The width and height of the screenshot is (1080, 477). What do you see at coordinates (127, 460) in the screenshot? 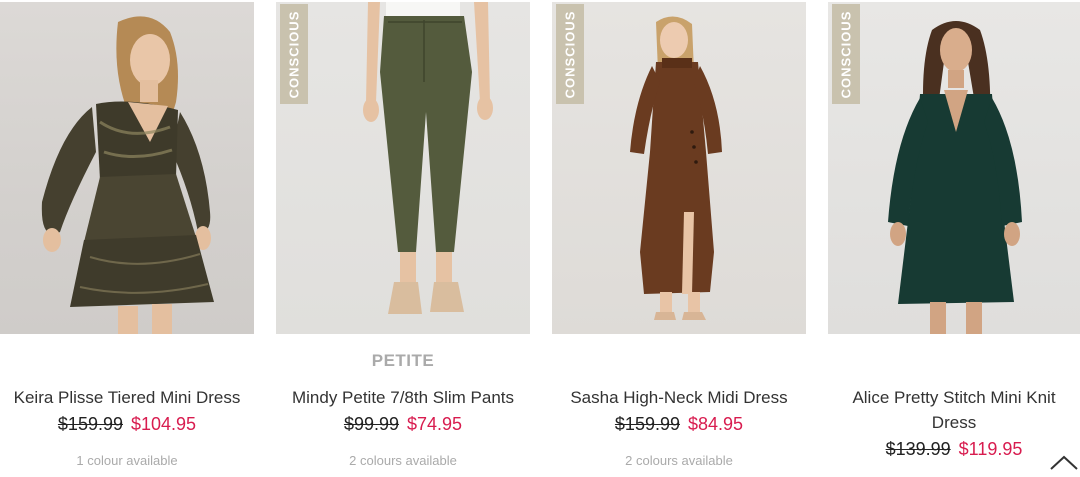
I see `colour-availability: 1 colour available` at bounding box center [127, 460].